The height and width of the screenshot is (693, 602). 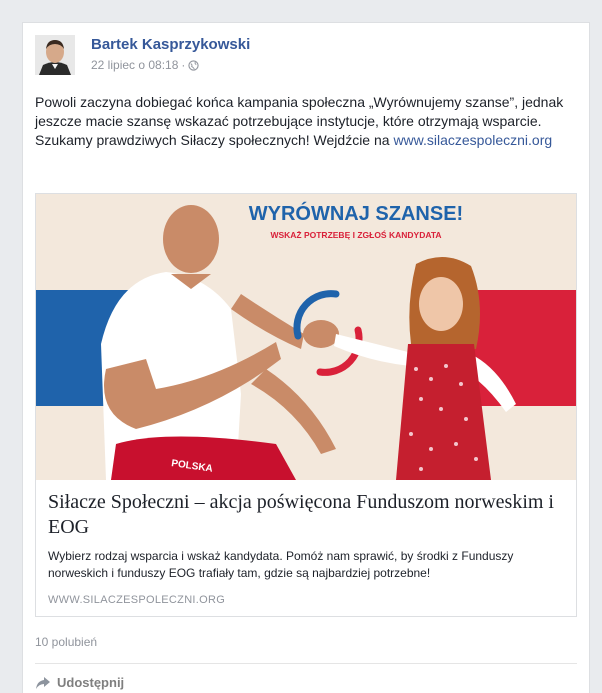 What do you see at coordinates (170, 44) in the screenshot?
I see `author-name: Bartek Kasprzykowski` at bounding box center [170, 44].